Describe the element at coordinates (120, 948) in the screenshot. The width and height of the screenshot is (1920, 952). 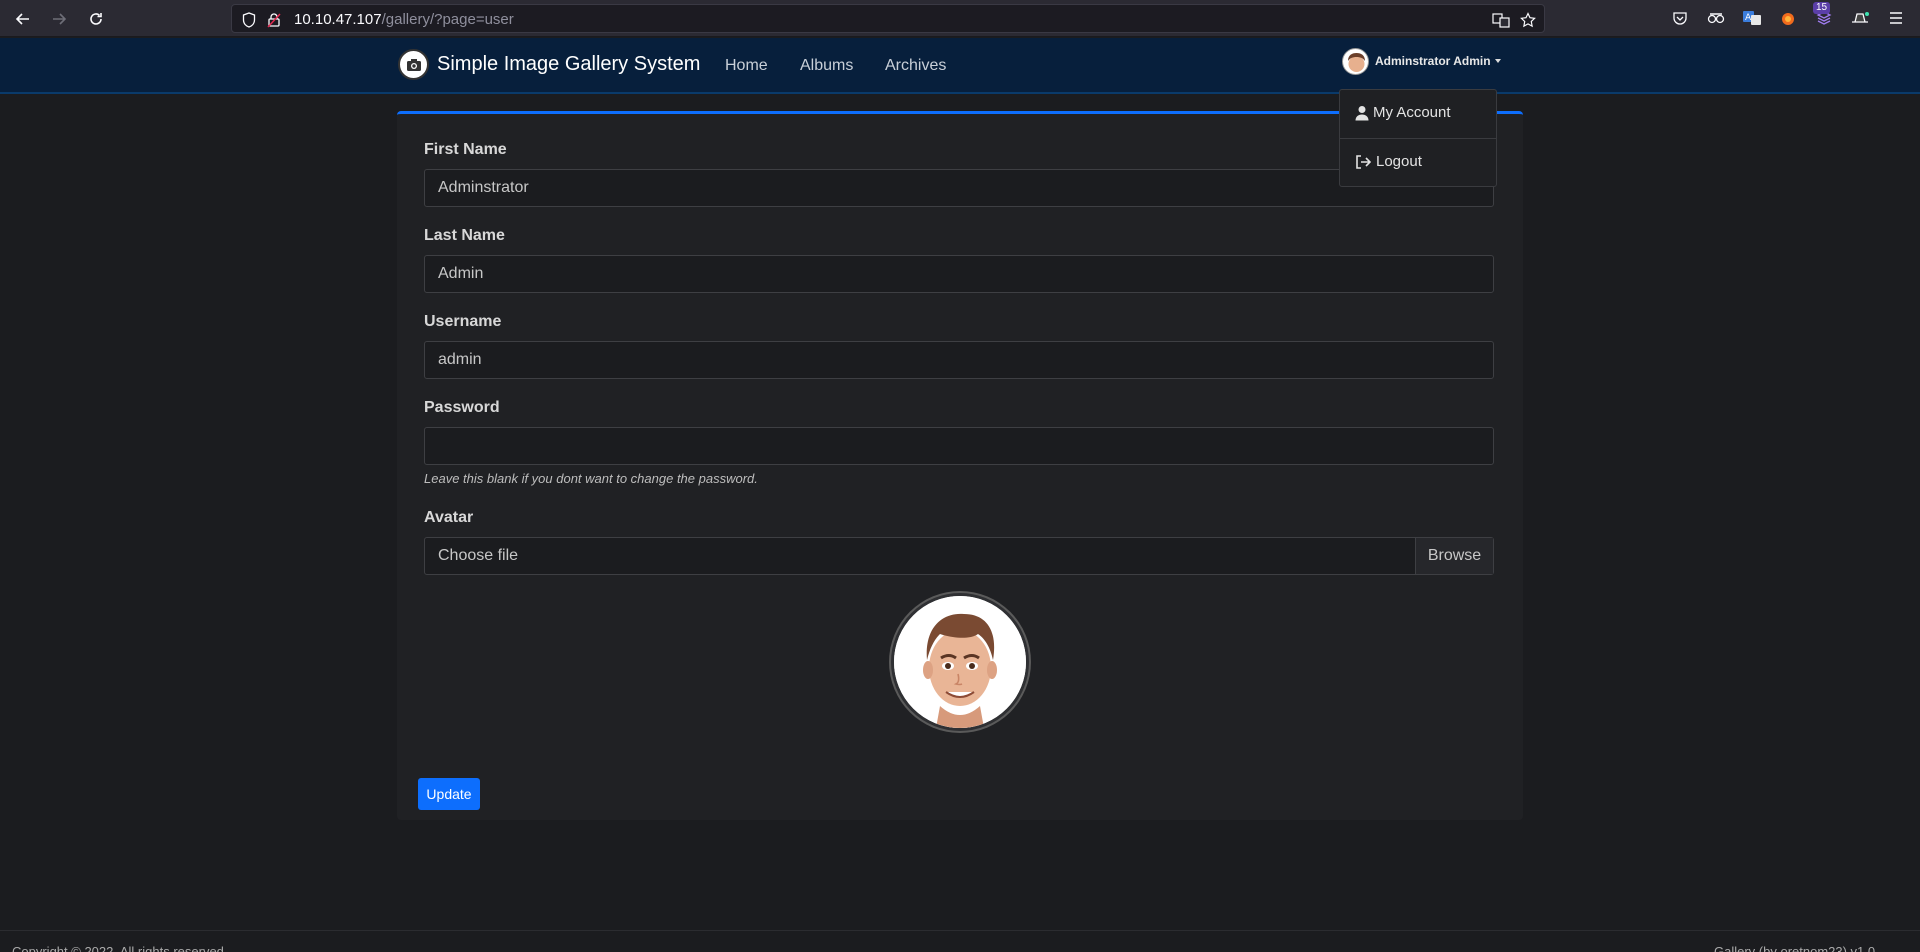
I see `footer-copyright: Copyright © 2022. All rights reserved.` at that location.